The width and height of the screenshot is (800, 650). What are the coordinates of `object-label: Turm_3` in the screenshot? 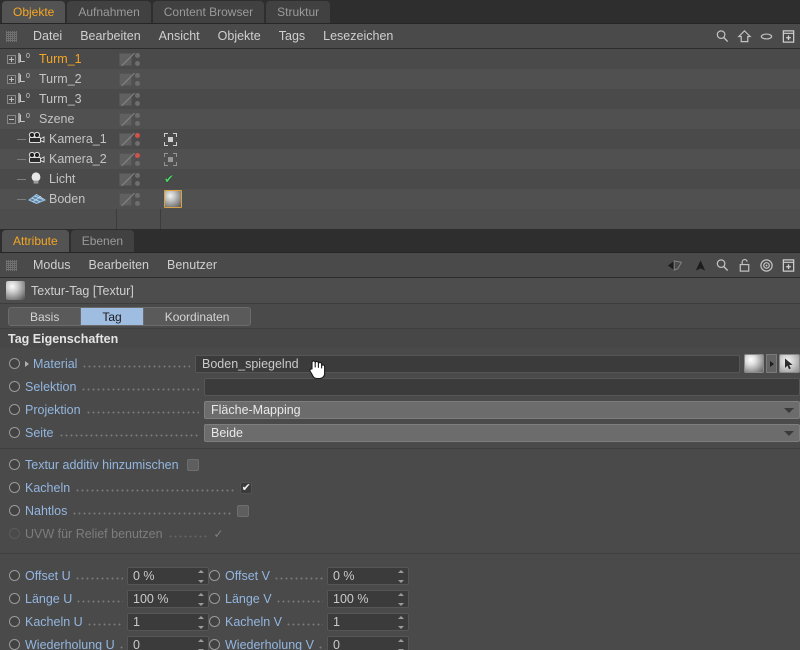 It's located at (60, 99).